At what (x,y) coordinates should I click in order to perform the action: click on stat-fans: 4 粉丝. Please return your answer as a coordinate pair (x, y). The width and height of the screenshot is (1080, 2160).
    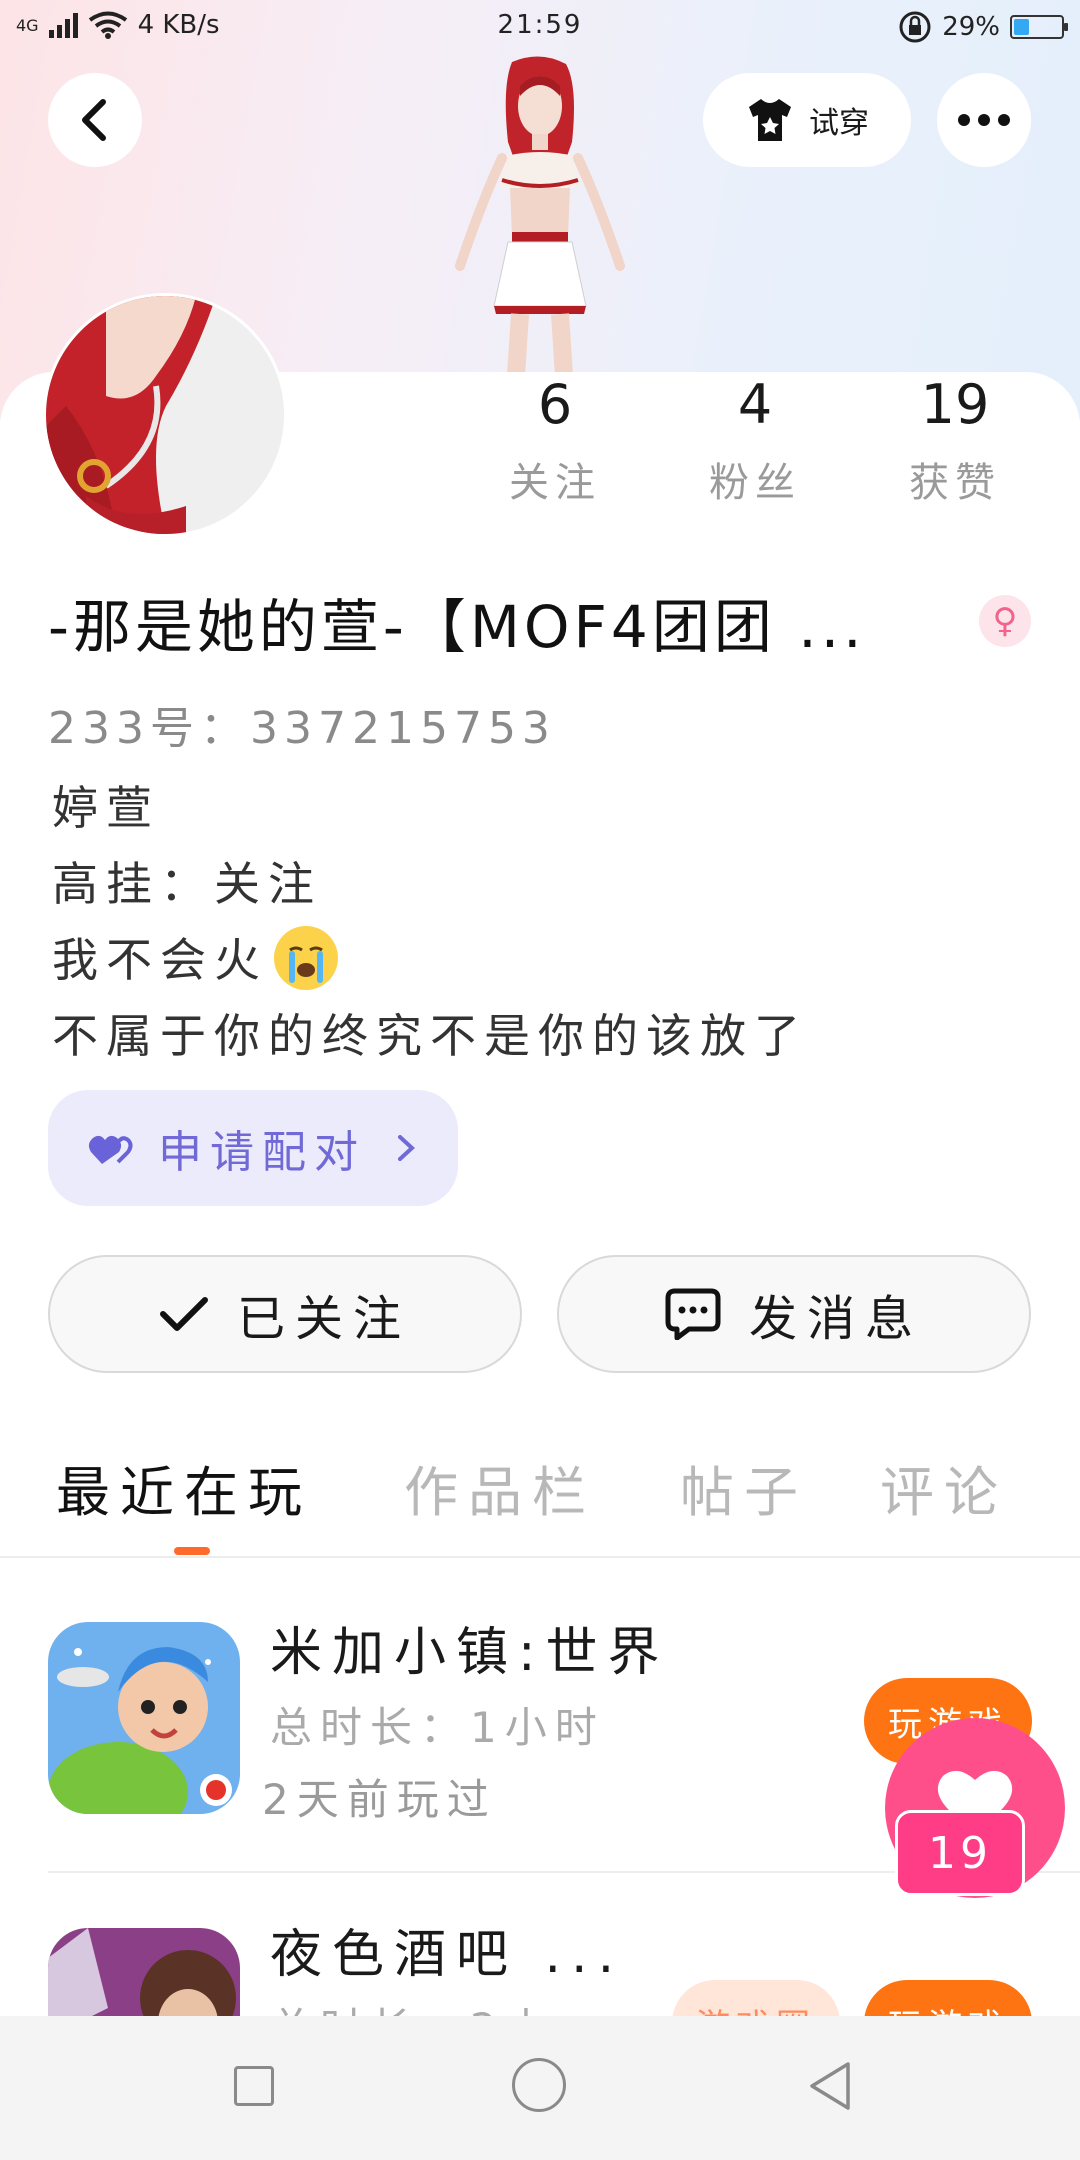
    Looking at the image, I should click on (755, 439).